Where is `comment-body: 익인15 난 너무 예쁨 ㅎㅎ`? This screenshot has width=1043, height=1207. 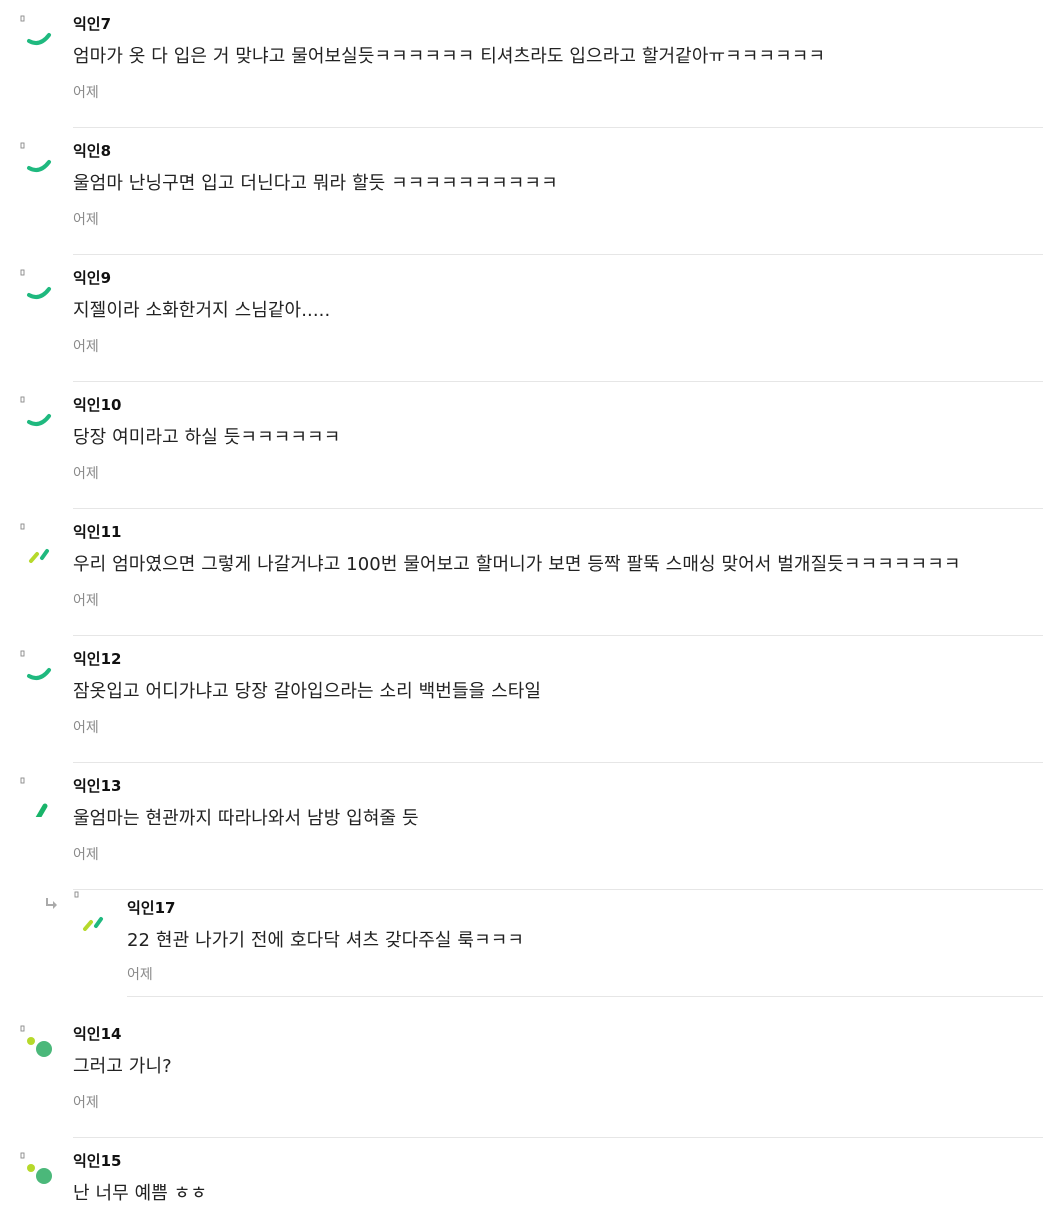 comment-body: 익인15 난 너무 예쁨 ㅎㅎ is located at coordinates (558, 1172).